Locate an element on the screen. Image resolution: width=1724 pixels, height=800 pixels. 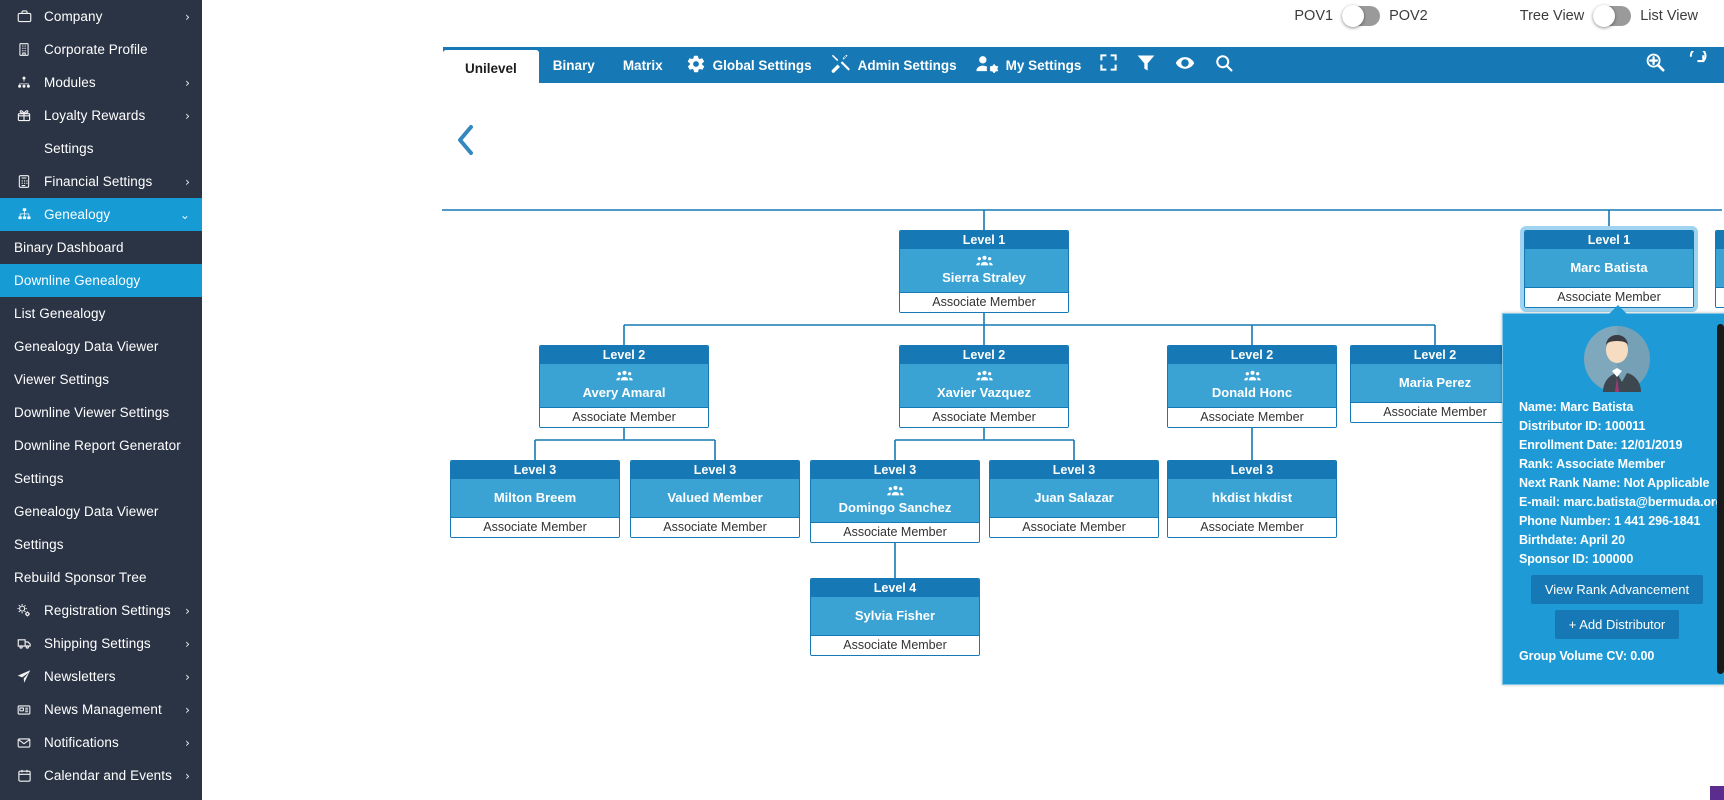
sidebar-item-binary-dashboard: Binary Dashboard is located at coordinates (101, 247).